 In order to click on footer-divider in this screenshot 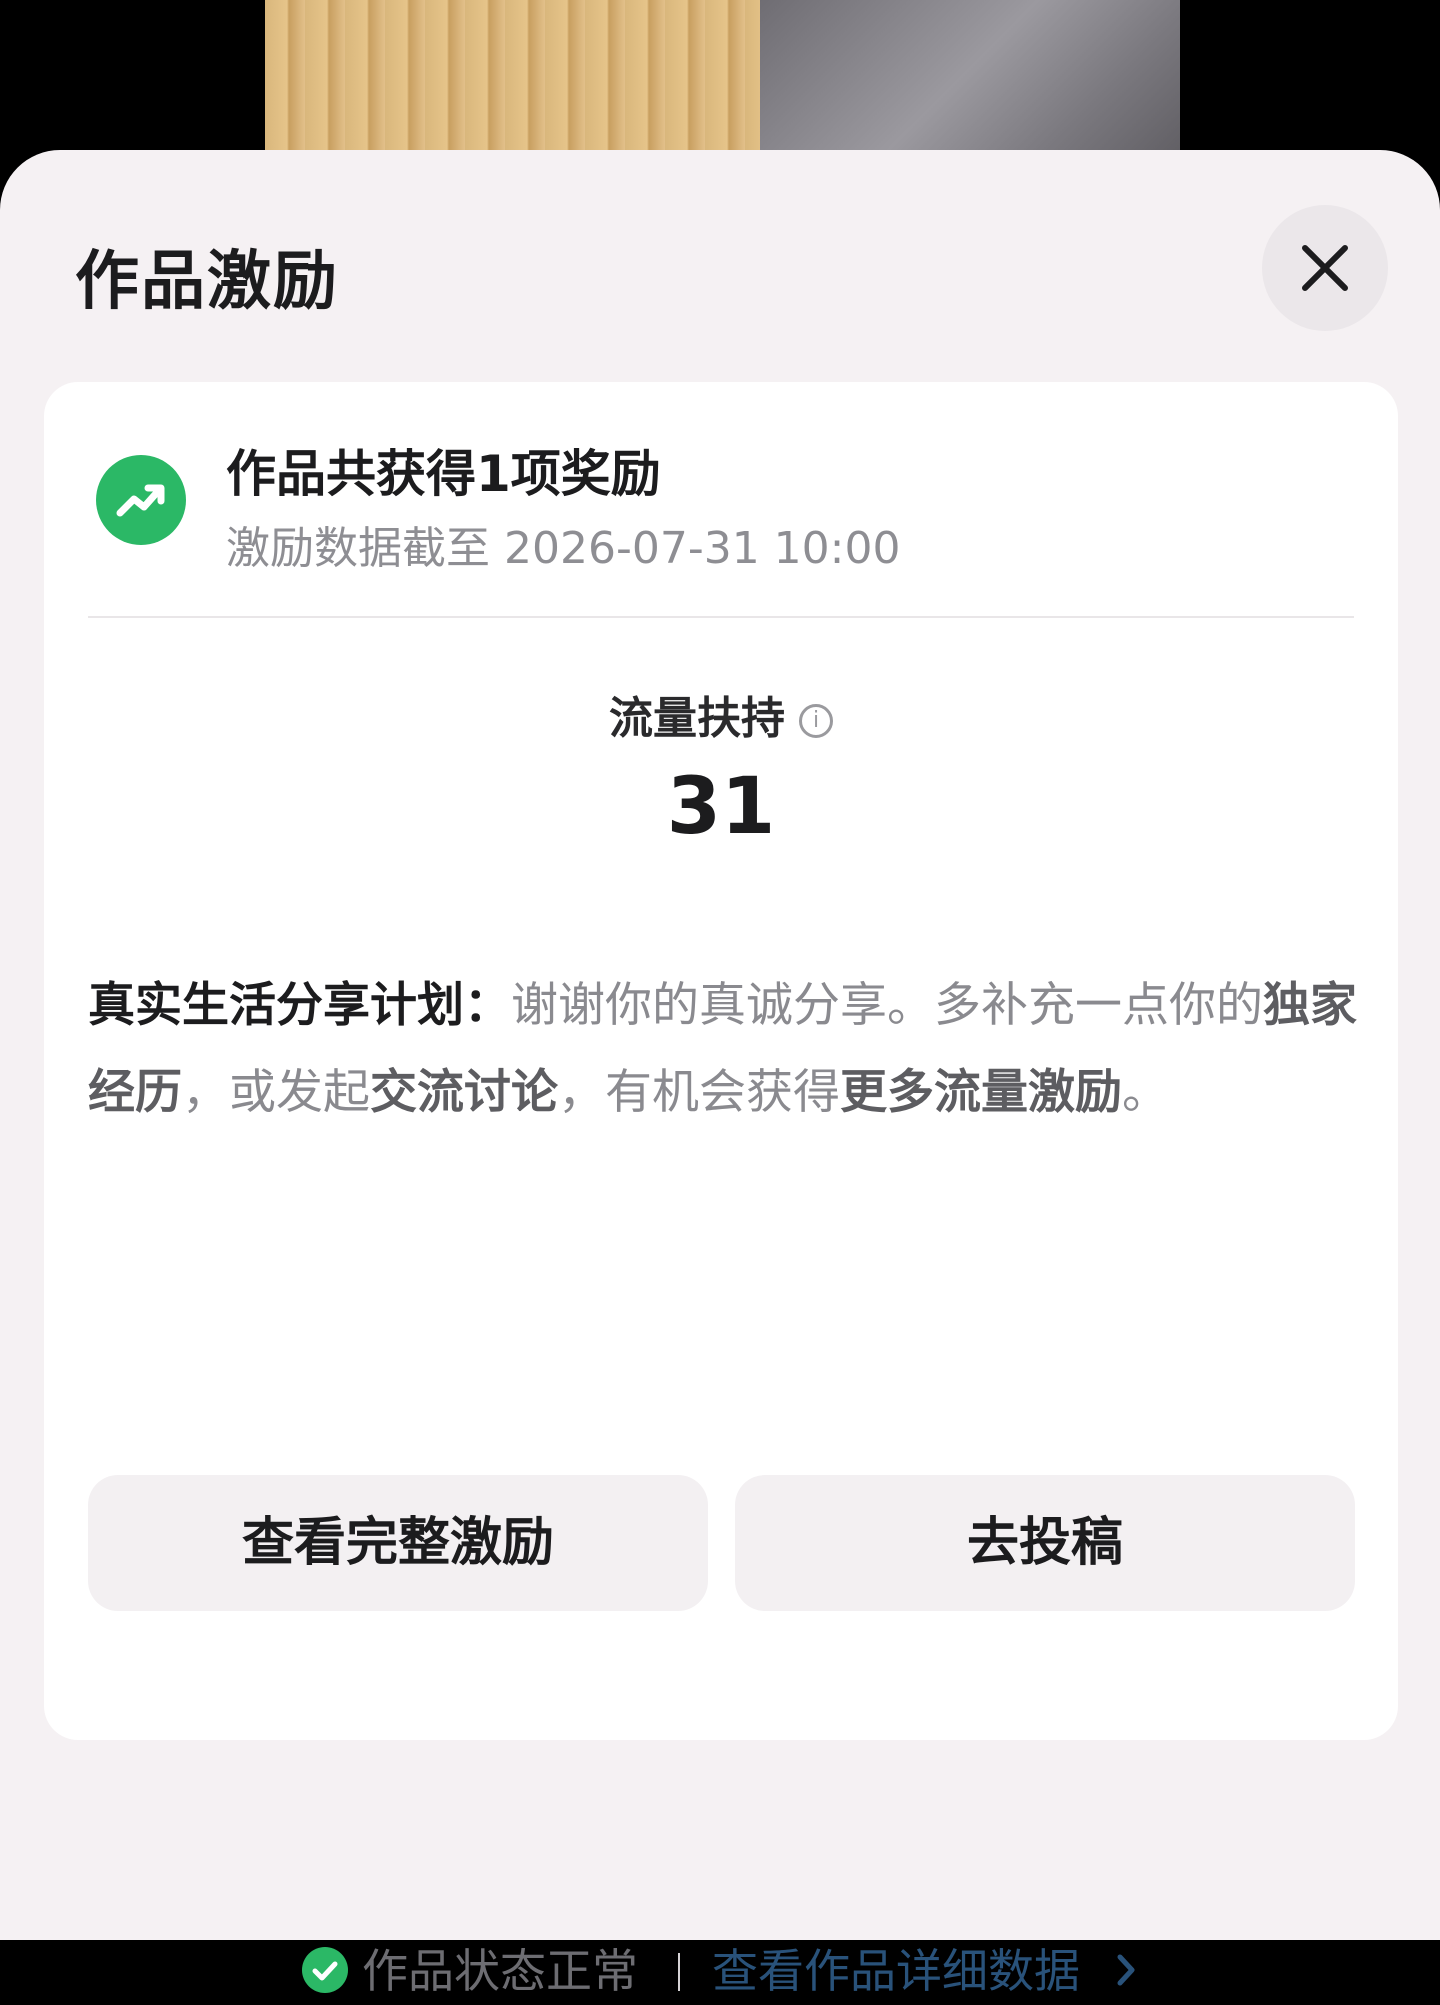, I will do `click(679, 1972)`.